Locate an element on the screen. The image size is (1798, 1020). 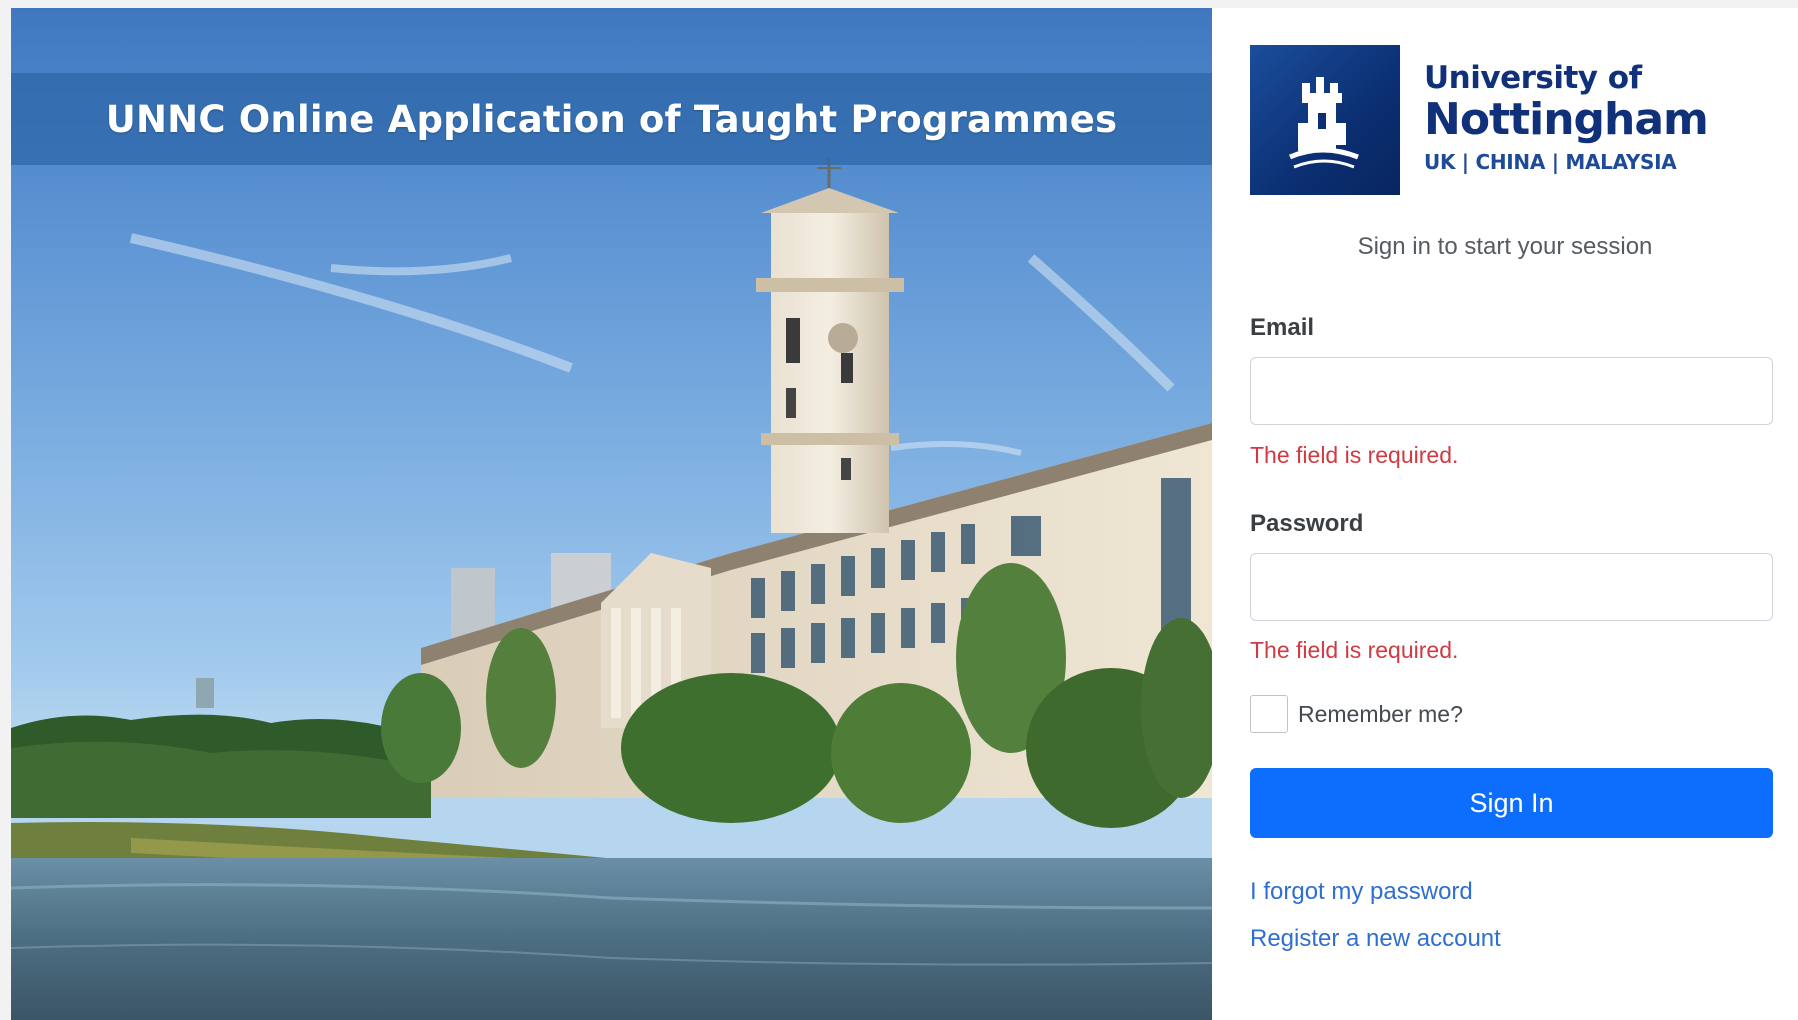
email-field is located at coordinates (1511, 391).